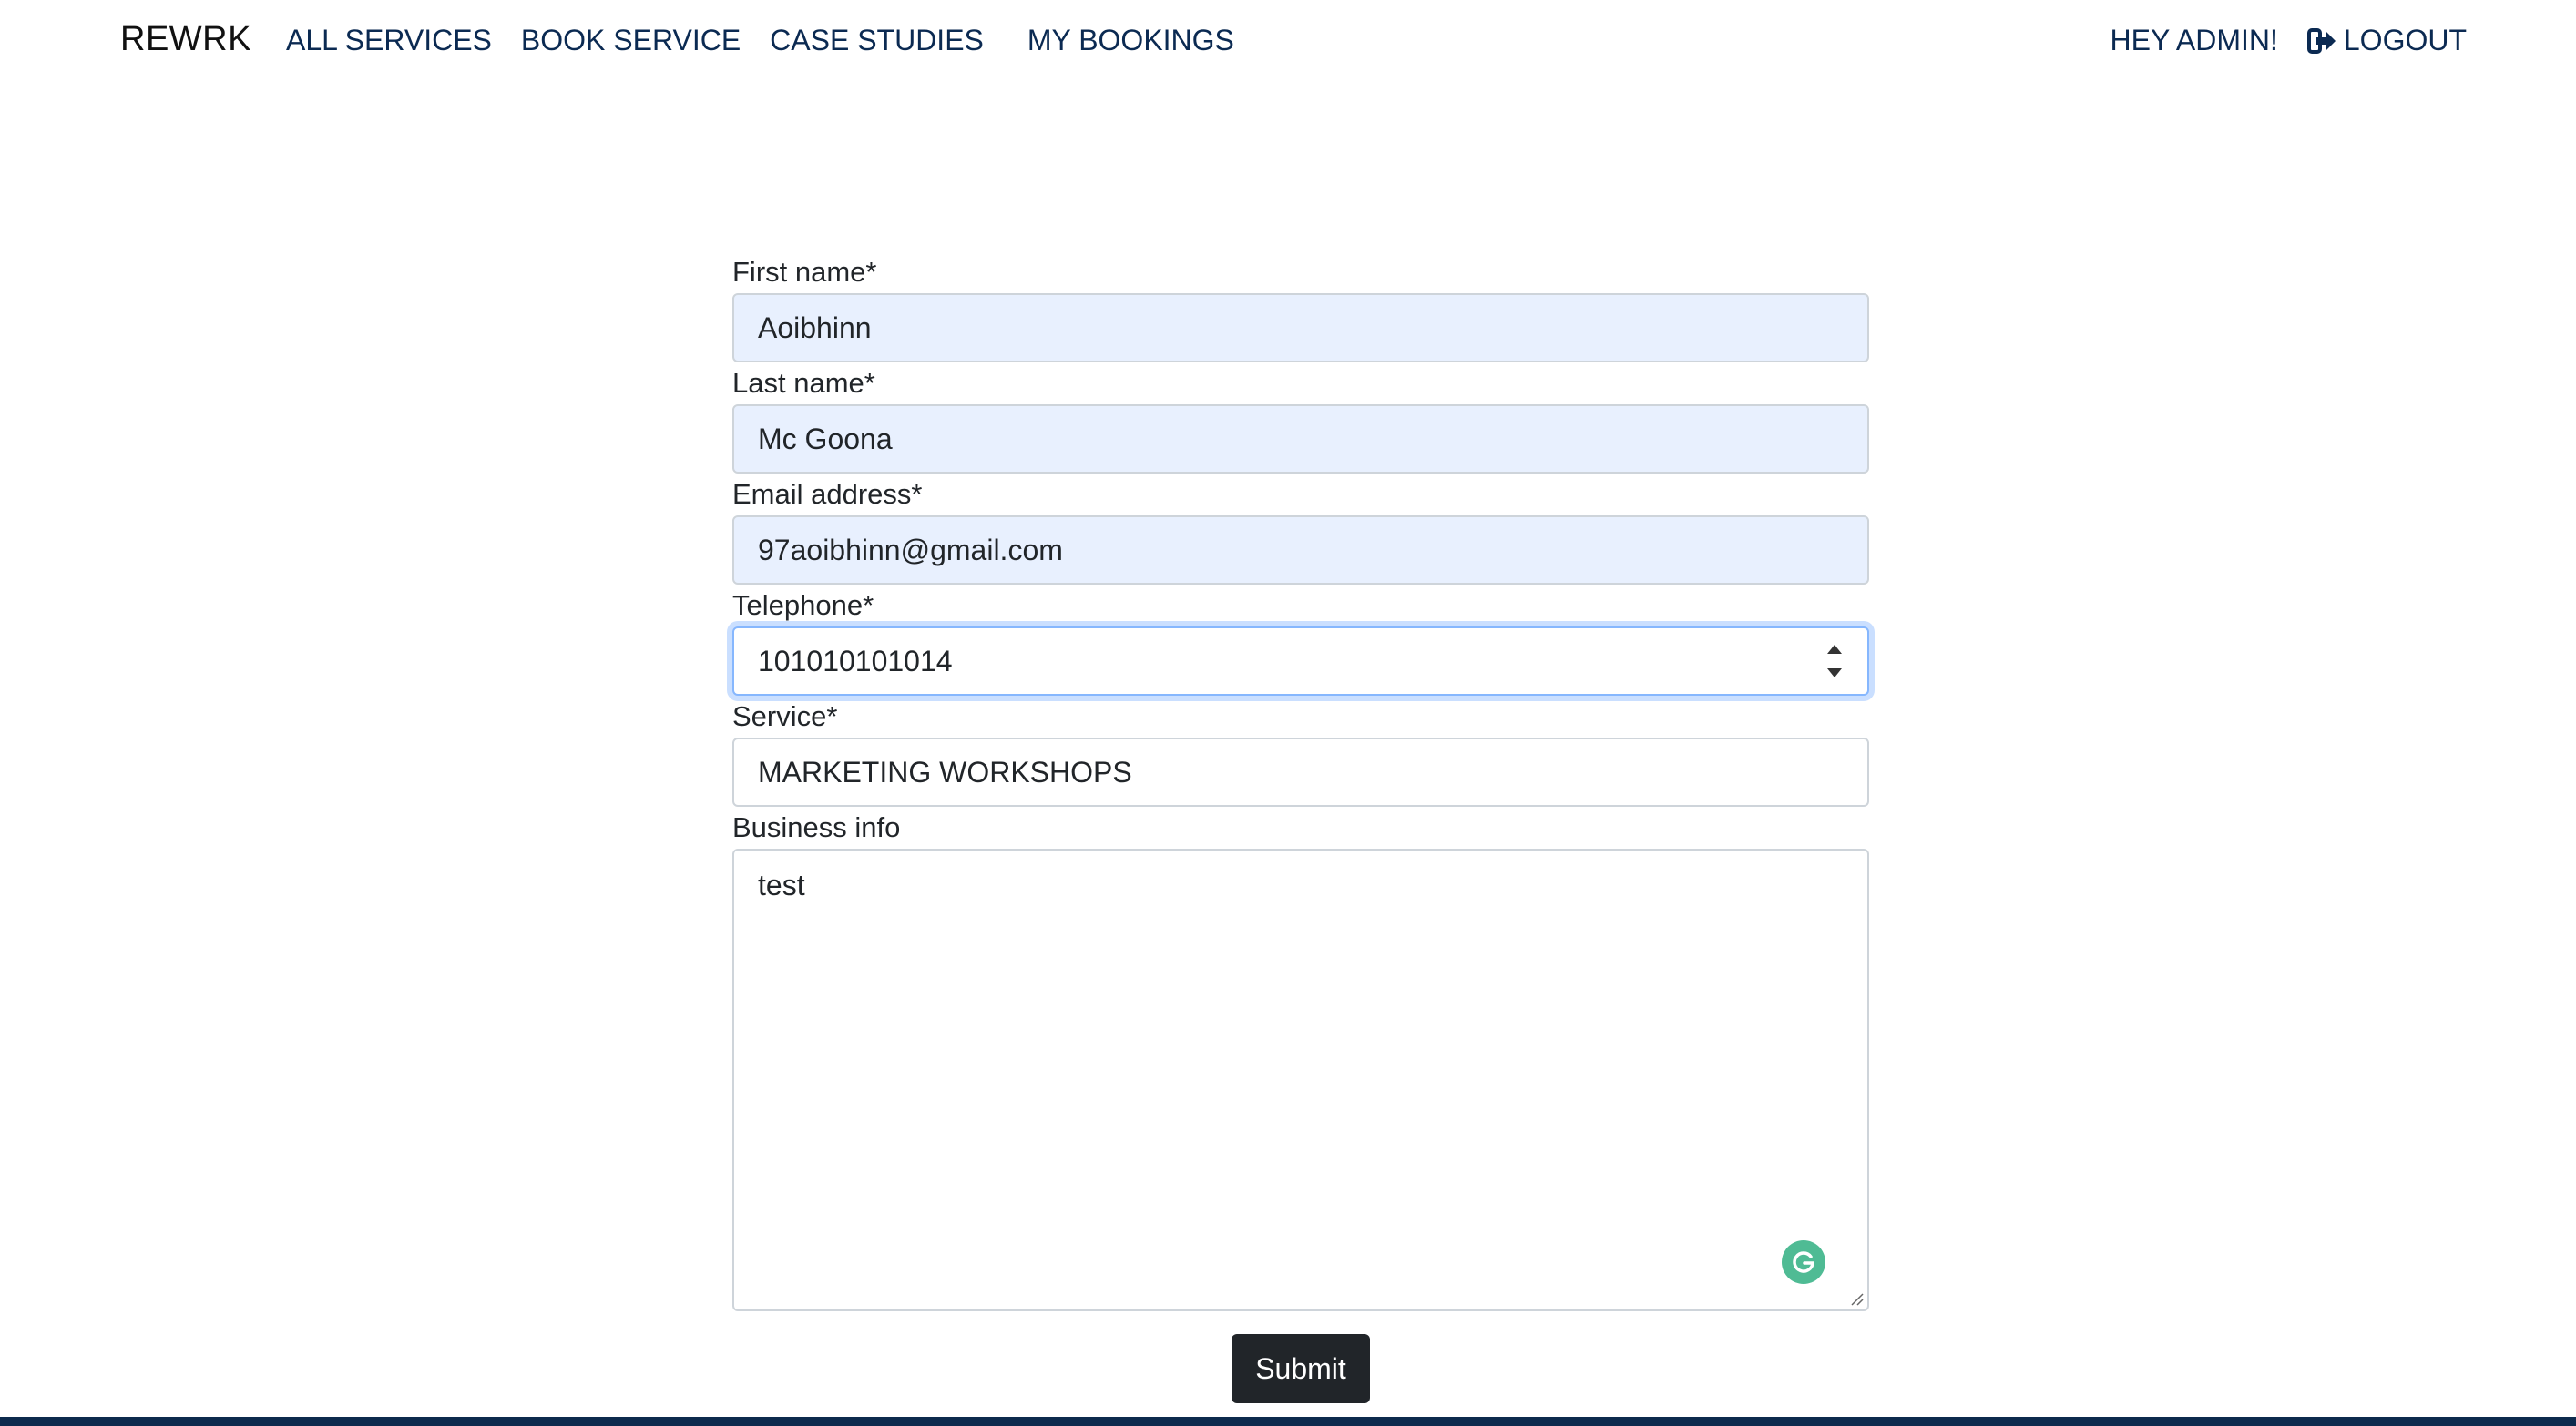 The width and height of the screenshot is (2576, 1426). Describe the element at coordinates (1856, 1298) in the screenshot. I see `resize-handle-icon` at that location.